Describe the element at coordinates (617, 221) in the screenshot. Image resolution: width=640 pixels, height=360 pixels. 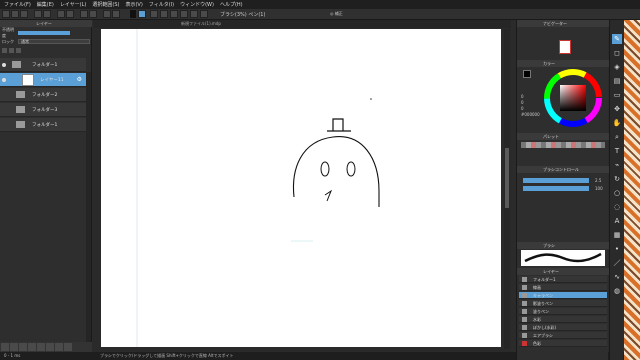
I see `text-tool-icon: A` at that location.